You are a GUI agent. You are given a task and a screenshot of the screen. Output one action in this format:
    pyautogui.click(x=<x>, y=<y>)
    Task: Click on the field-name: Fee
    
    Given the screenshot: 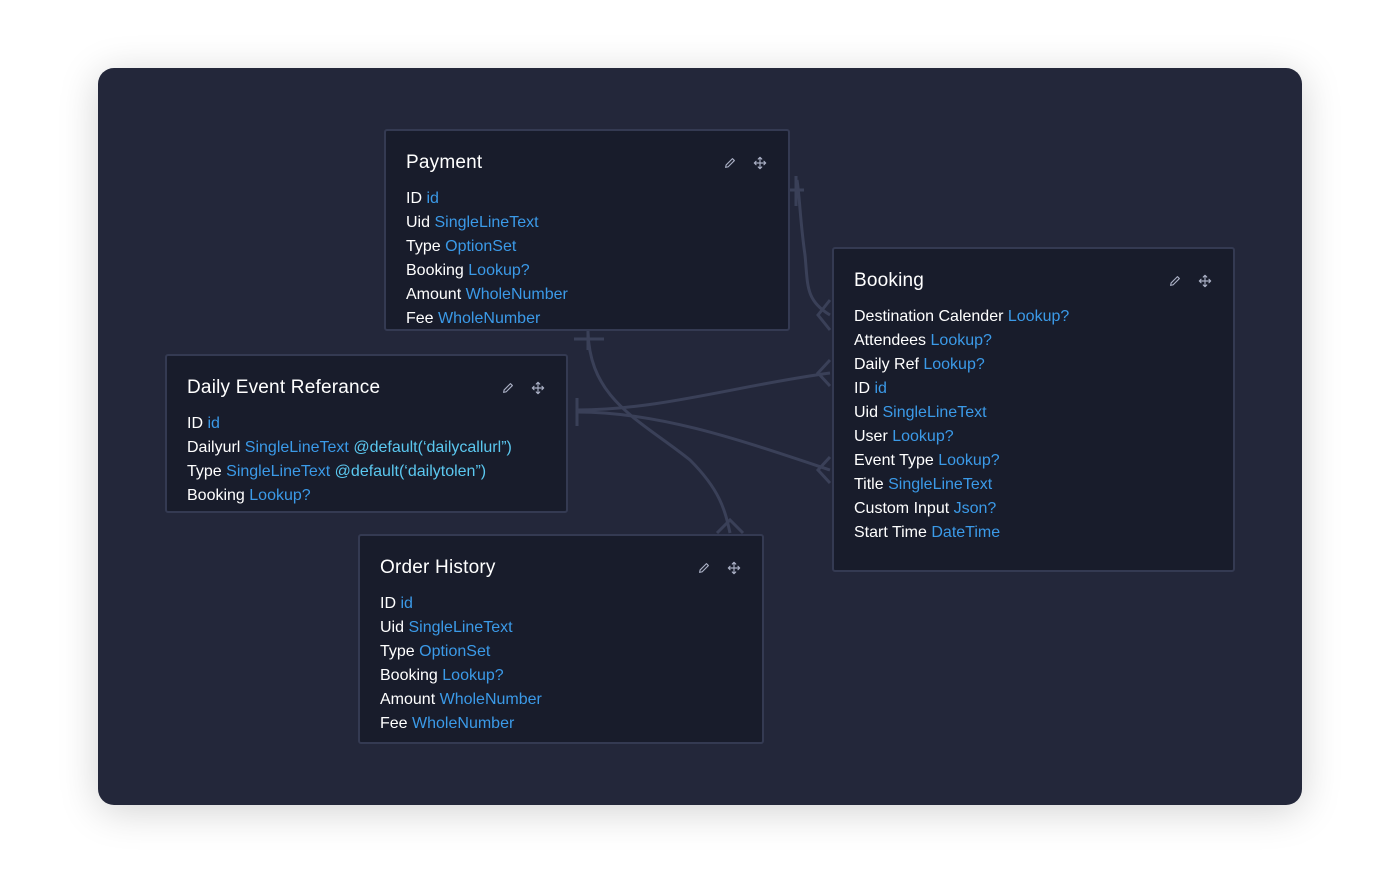 What is the action you would take?
    pyautogui.click(x=420, y=318)
    